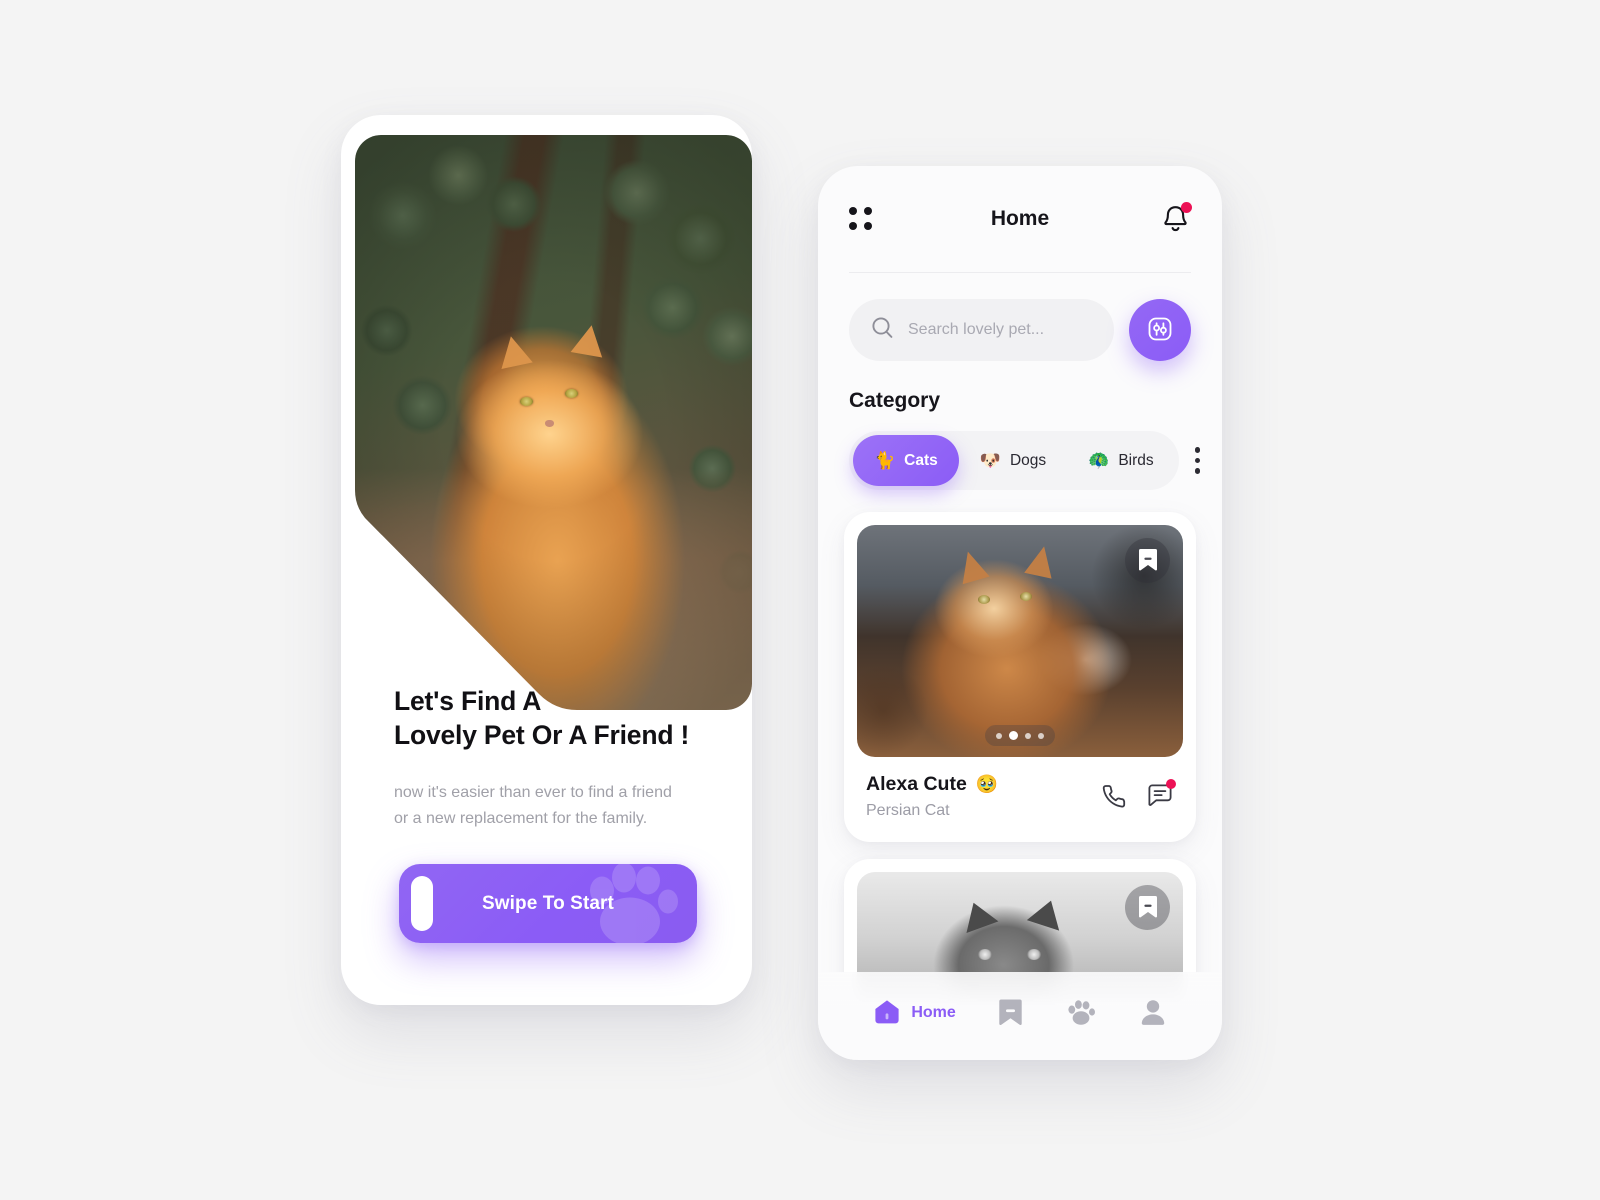 The image size is (1600, 1200). What do you see at coordinates (987, 784) in the screenshot?
I see `pet-name-emoji-icon: 🥹` at bounding box center [987, 784].